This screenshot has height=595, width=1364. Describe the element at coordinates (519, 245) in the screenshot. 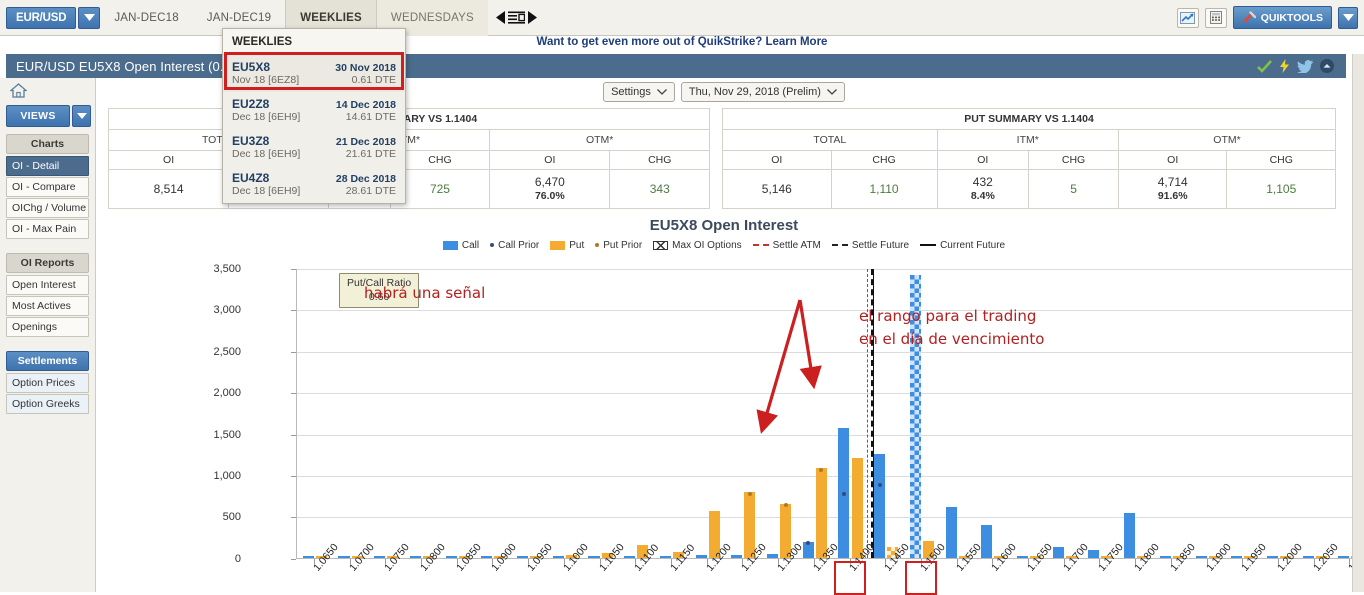

I see `legend-label: Call Prior` at that location.